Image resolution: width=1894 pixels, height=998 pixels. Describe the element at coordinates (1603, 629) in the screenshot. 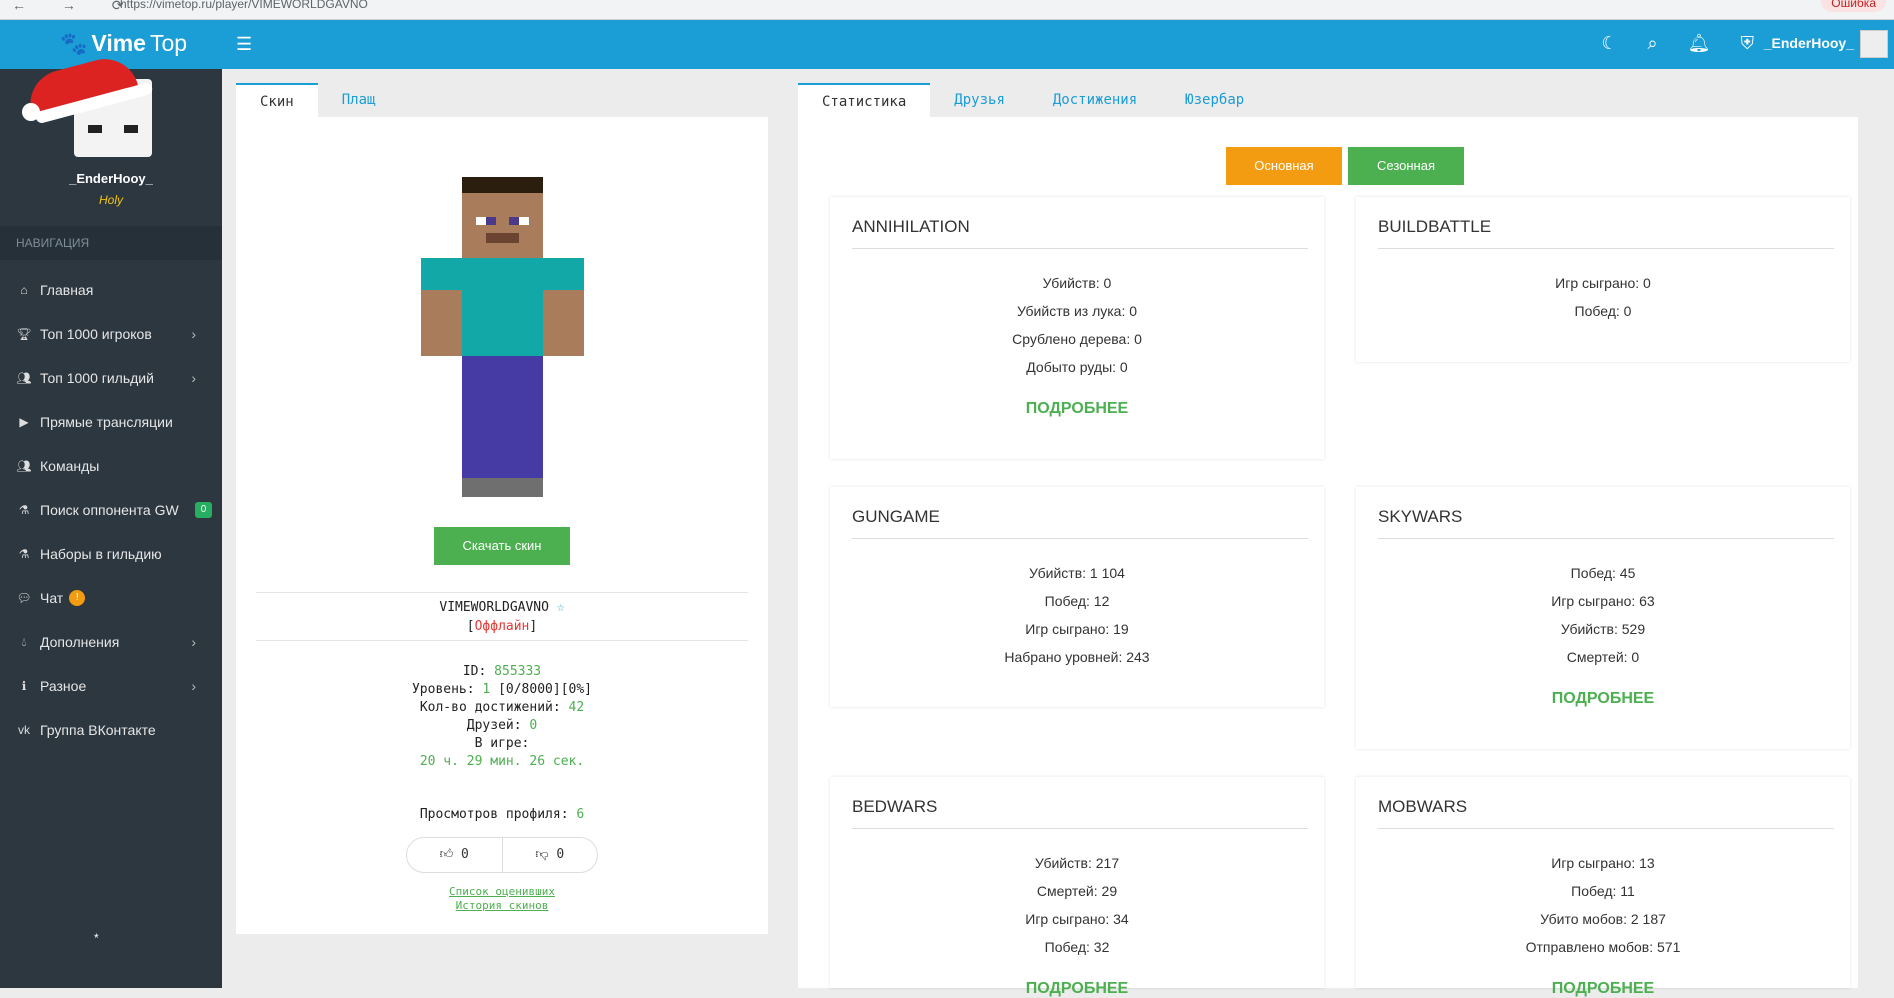

I see `stat-line: Убийств: 529` at that location.